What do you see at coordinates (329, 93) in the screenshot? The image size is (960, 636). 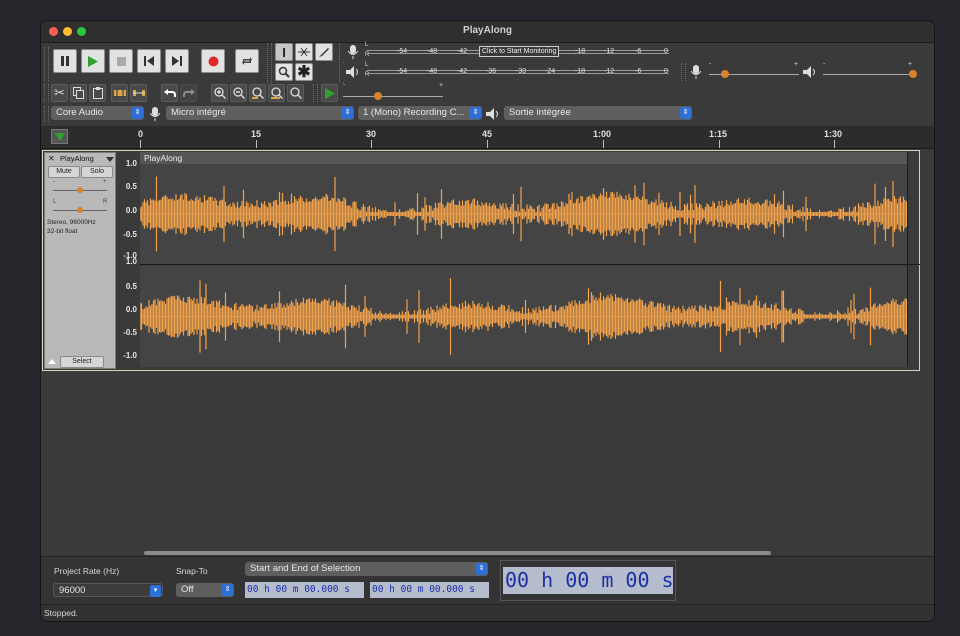 I see `play-at-speed-button` at bounding box center [329, 93].